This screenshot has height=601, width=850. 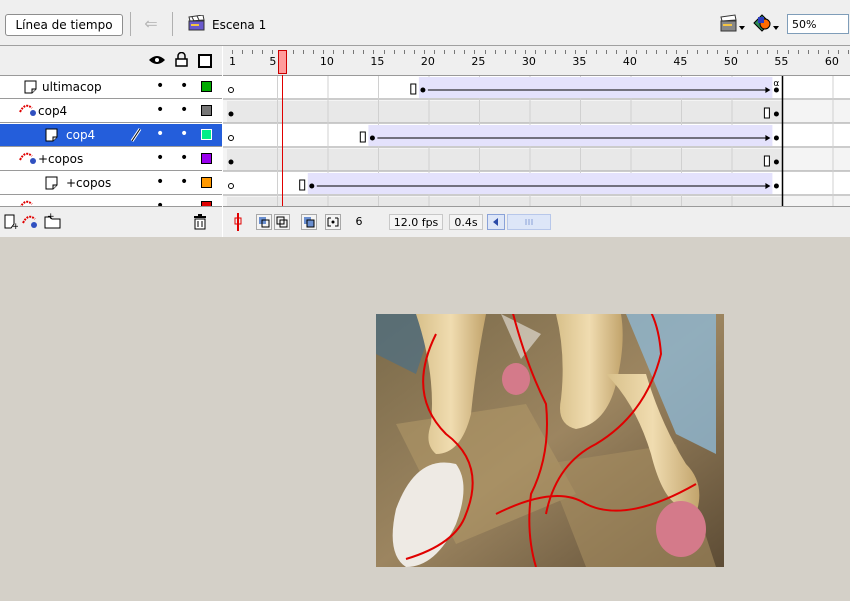 I want to click on ruler-label: 15, so click(x=377, y=61).